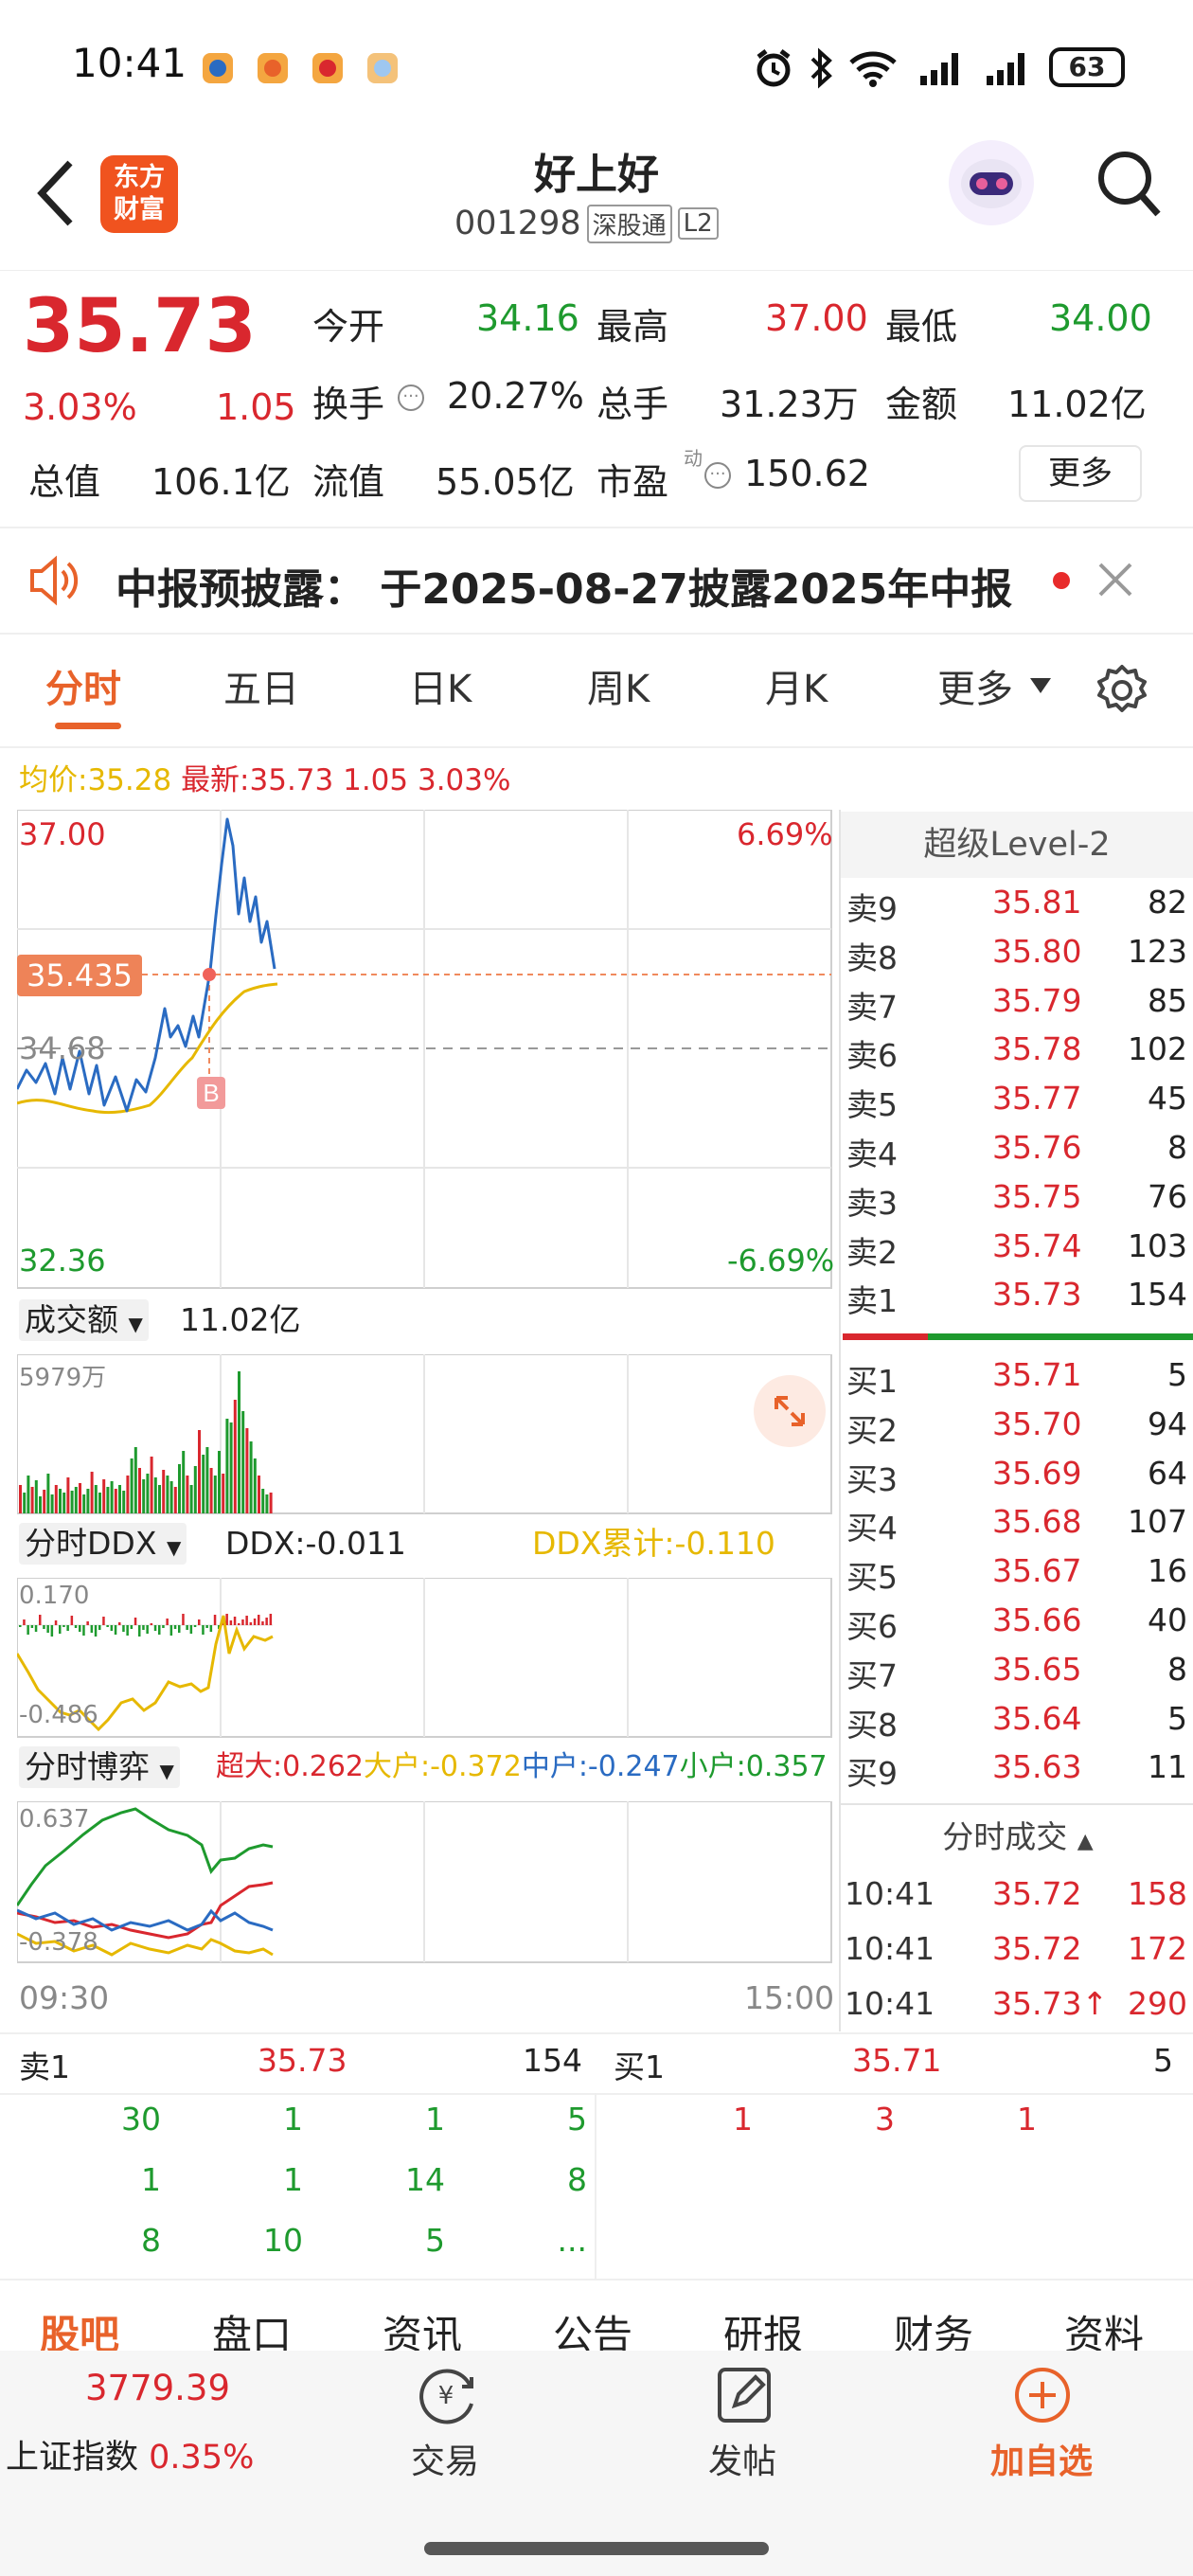  I want to click on bid-row: 买1 35.71 5, so click(1018, 1380).